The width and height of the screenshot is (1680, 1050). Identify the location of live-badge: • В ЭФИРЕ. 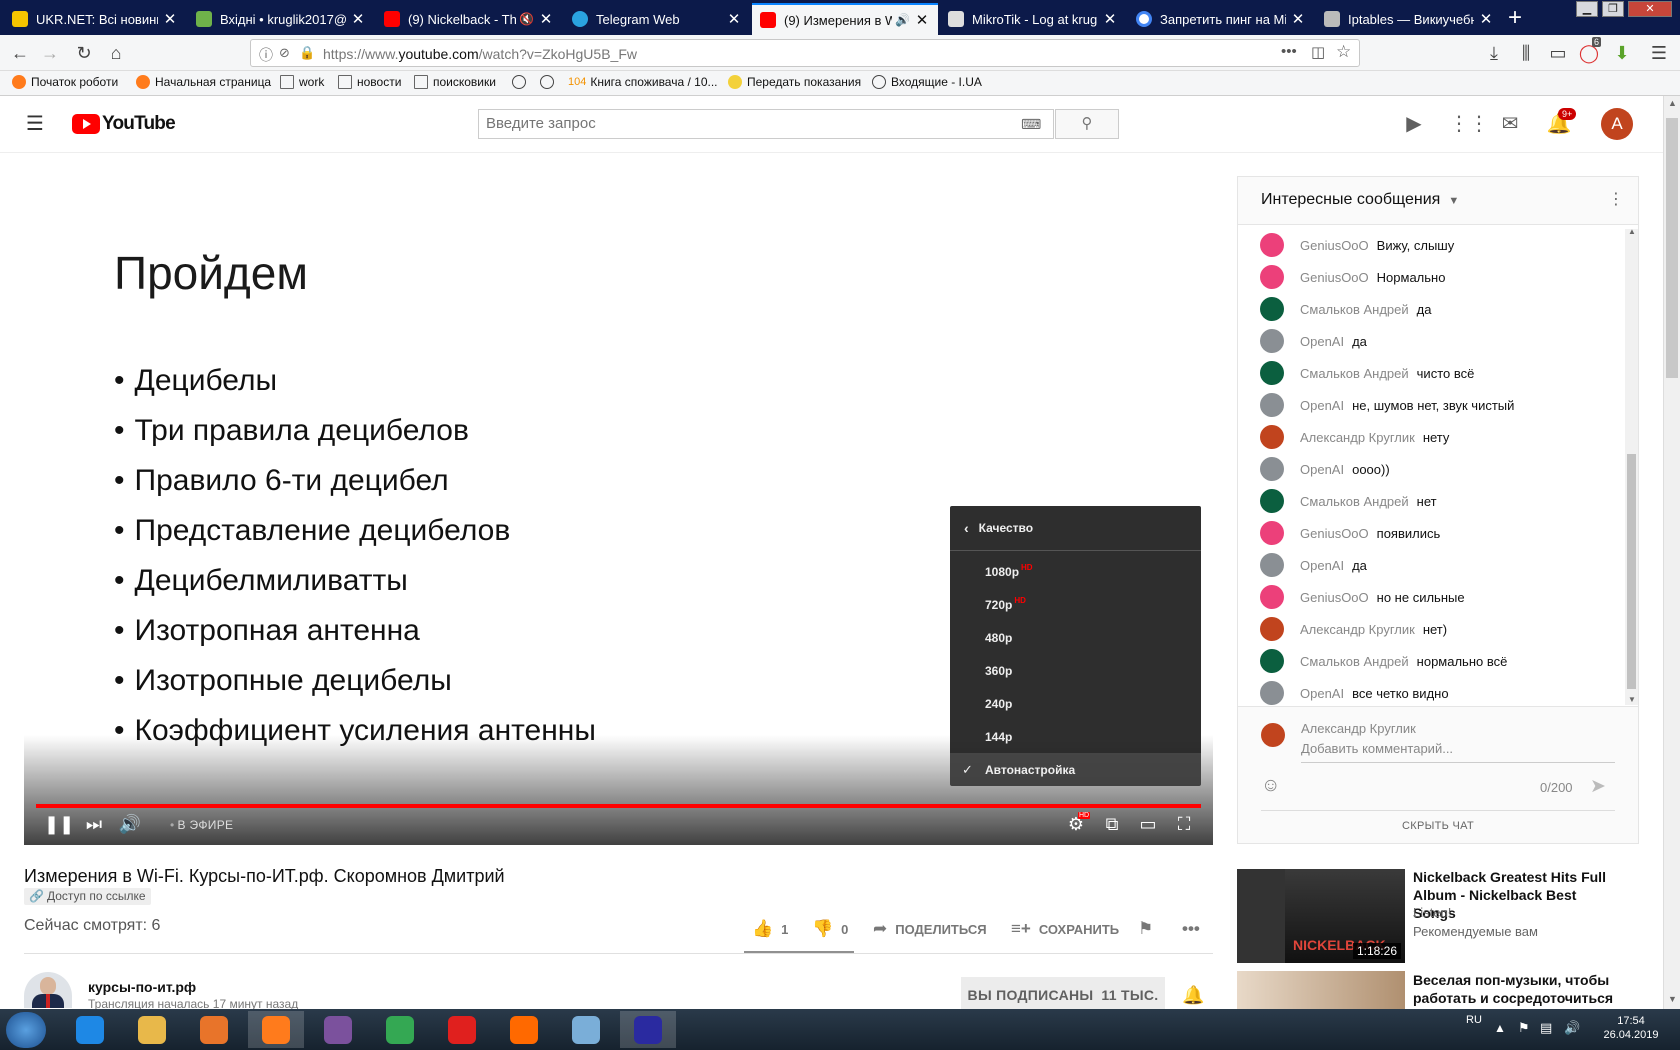
(201, 825).